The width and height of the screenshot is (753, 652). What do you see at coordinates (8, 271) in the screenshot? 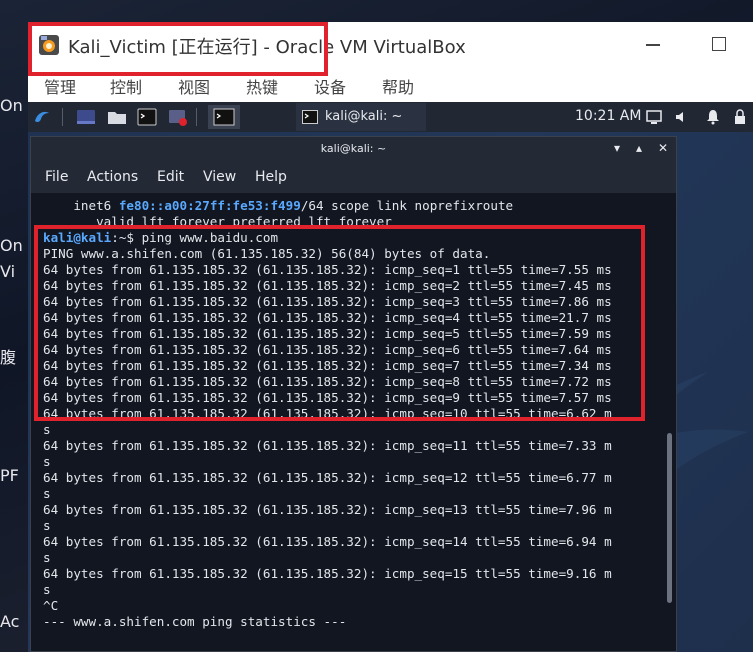
I see `host-side-label: Vi` at bounding box center [8, 271].